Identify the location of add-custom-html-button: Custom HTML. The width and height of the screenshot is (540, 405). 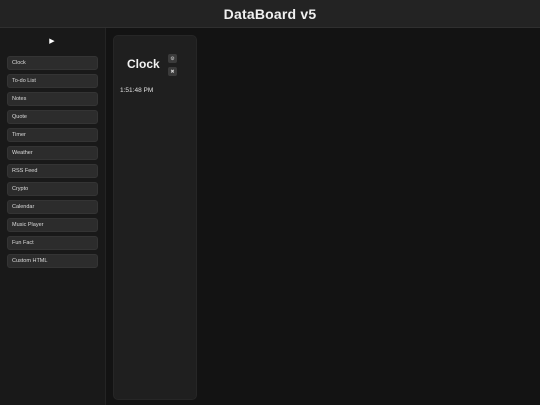
(52, 261).